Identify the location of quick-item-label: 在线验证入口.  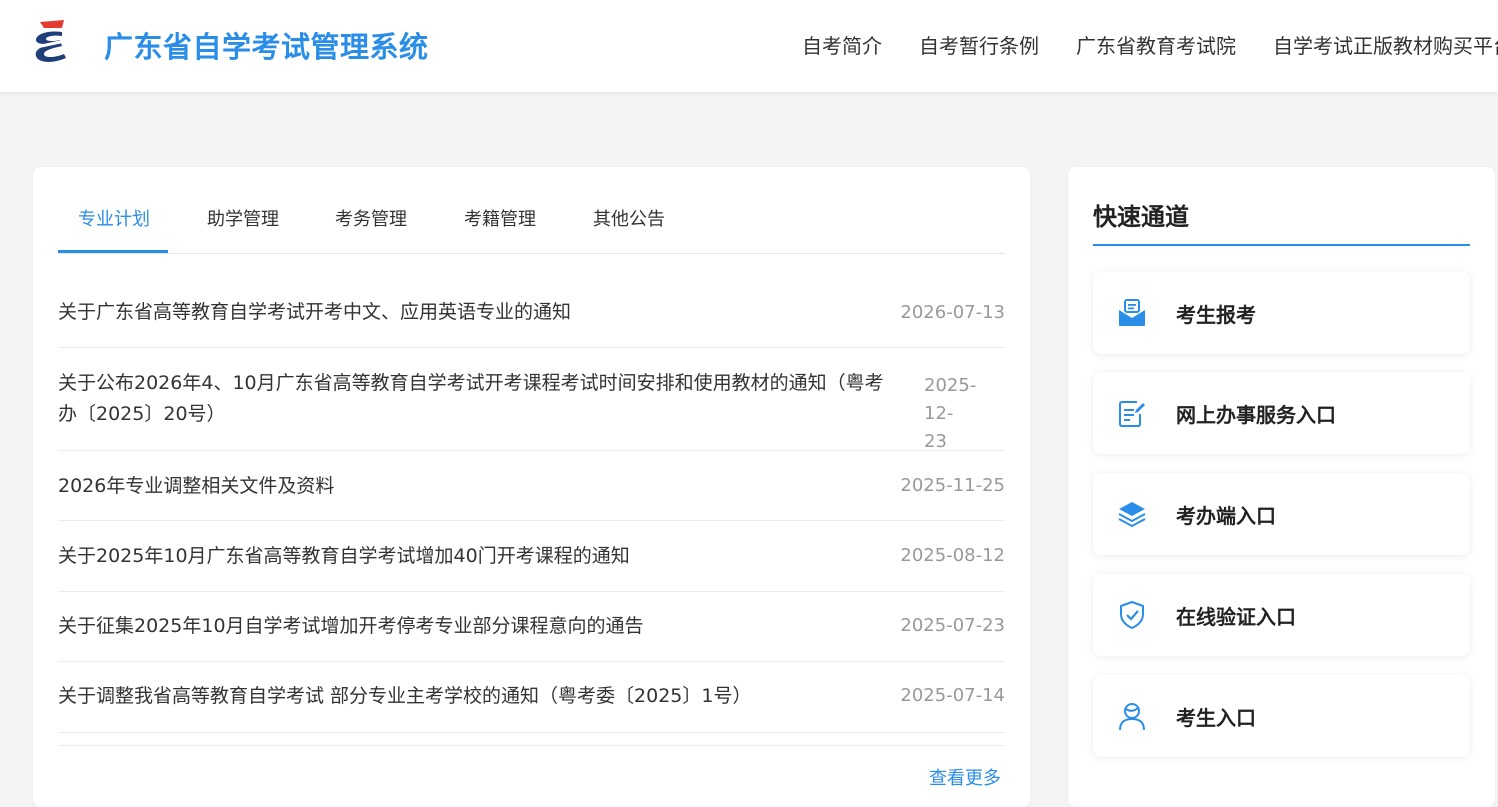
(1236, 617).